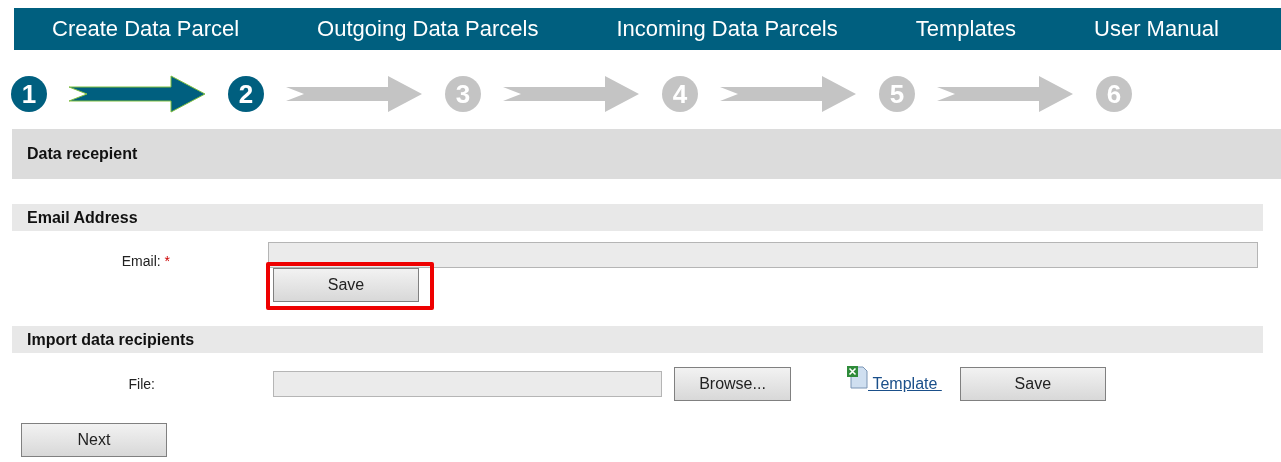 The width and height of the screenshot is (1281, 462). What do you see at coordinates (857, 377) in the screenshot?
I see `spreadsheet-icon` at bounding box center [857, 377].